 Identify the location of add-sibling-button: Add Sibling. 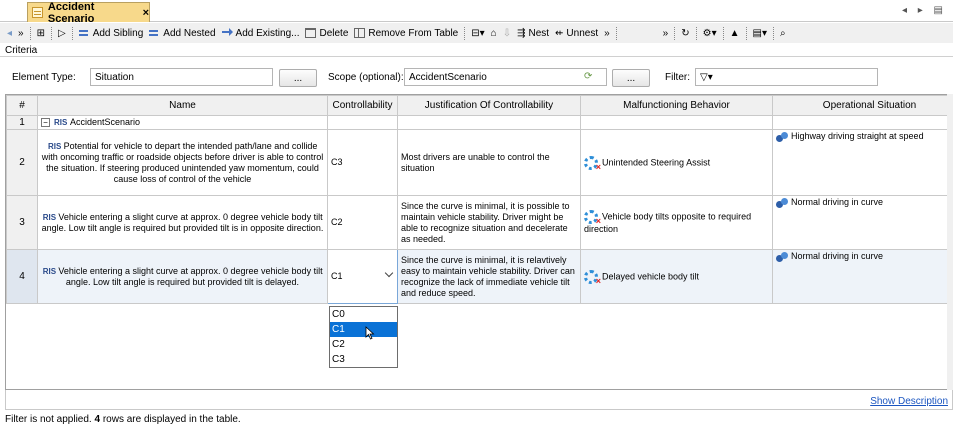
(111, 33).